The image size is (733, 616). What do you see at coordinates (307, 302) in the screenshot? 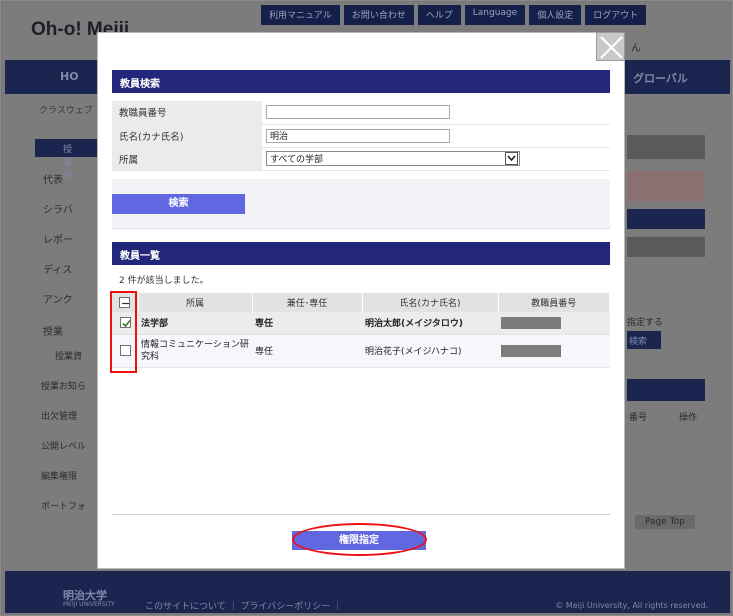
I see `col-employment-type: 兼任･専任` at bounding box center [307, 302].